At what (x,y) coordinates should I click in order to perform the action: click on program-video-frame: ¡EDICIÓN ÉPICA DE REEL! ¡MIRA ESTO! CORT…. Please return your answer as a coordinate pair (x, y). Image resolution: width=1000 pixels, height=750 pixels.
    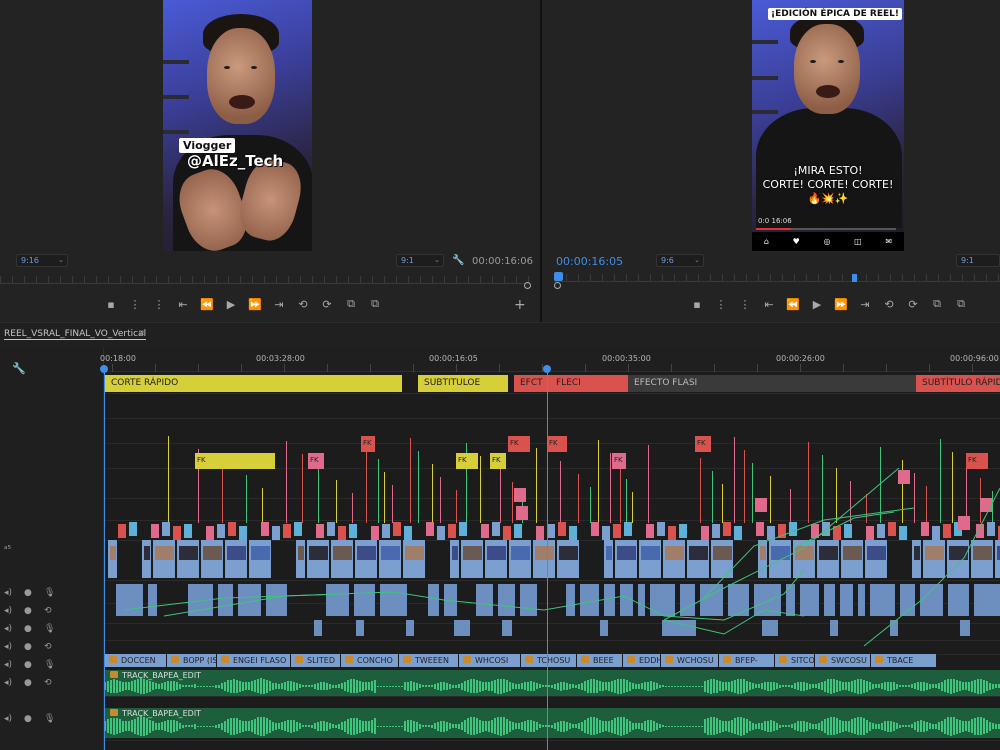
    Looking at the image, I should click on (828, 125).